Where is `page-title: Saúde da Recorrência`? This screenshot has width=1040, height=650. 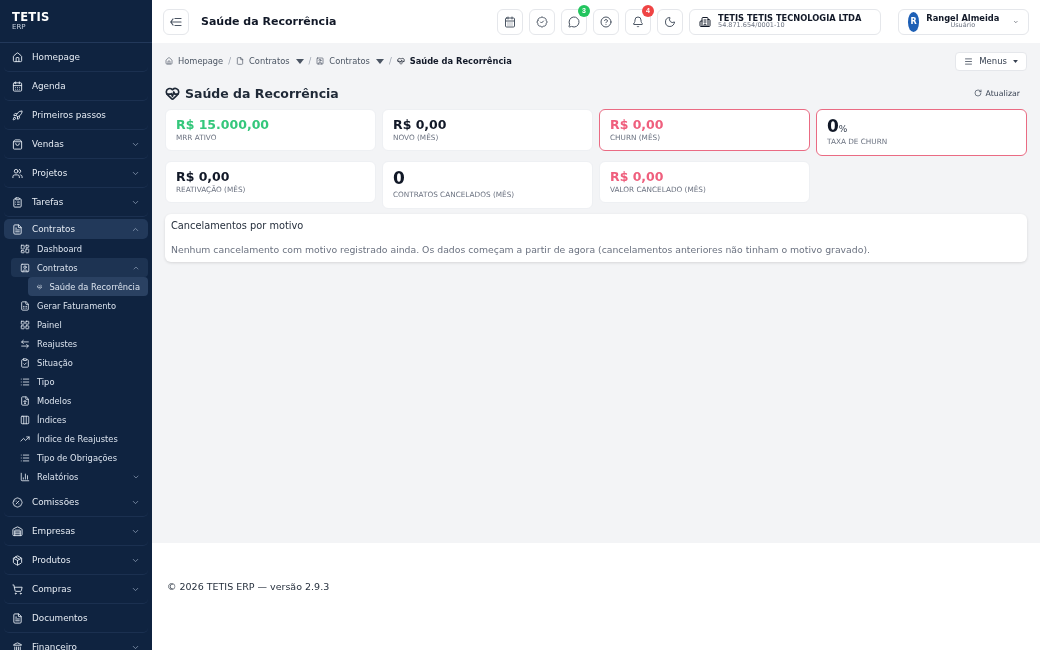
page-title: Saúde da Recorrência is located at coordinates (262, 93).